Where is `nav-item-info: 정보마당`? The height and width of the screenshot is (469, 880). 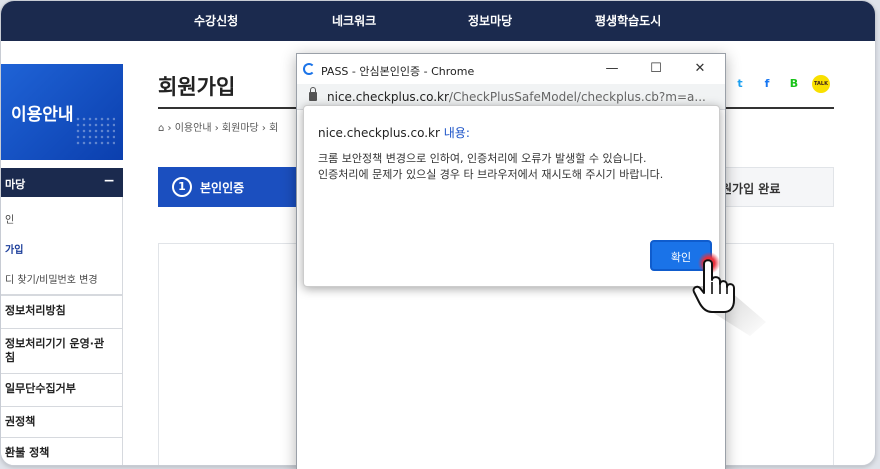
nav-item-info: 정보마당 is located at coordinates (490, 20).